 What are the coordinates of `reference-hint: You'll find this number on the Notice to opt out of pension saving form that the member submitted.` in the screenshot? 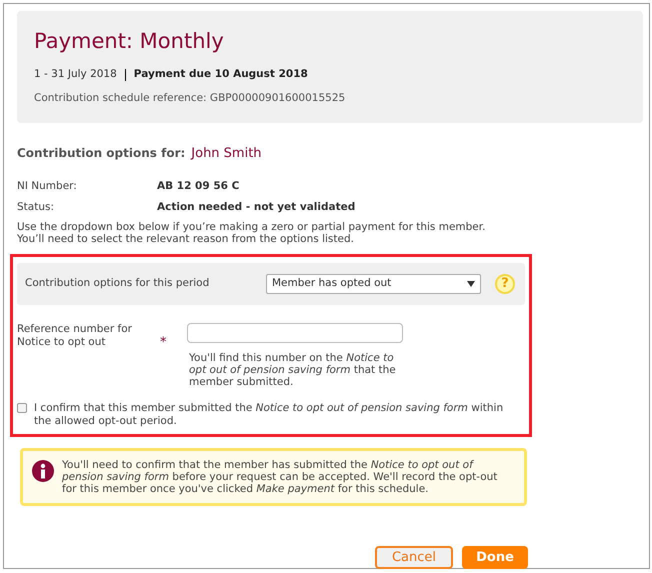 It's located at (293, 370).